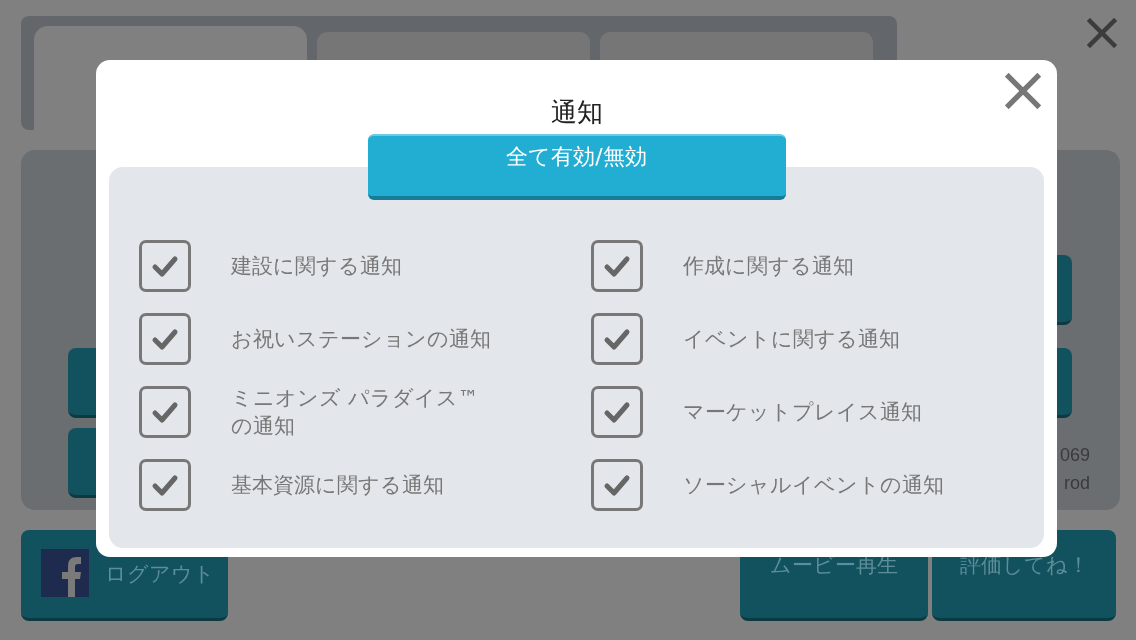 The width and height of the screenshot is (1136, 640). I want to click on option-label: マーケットプレイス通知, so click(802, 412).